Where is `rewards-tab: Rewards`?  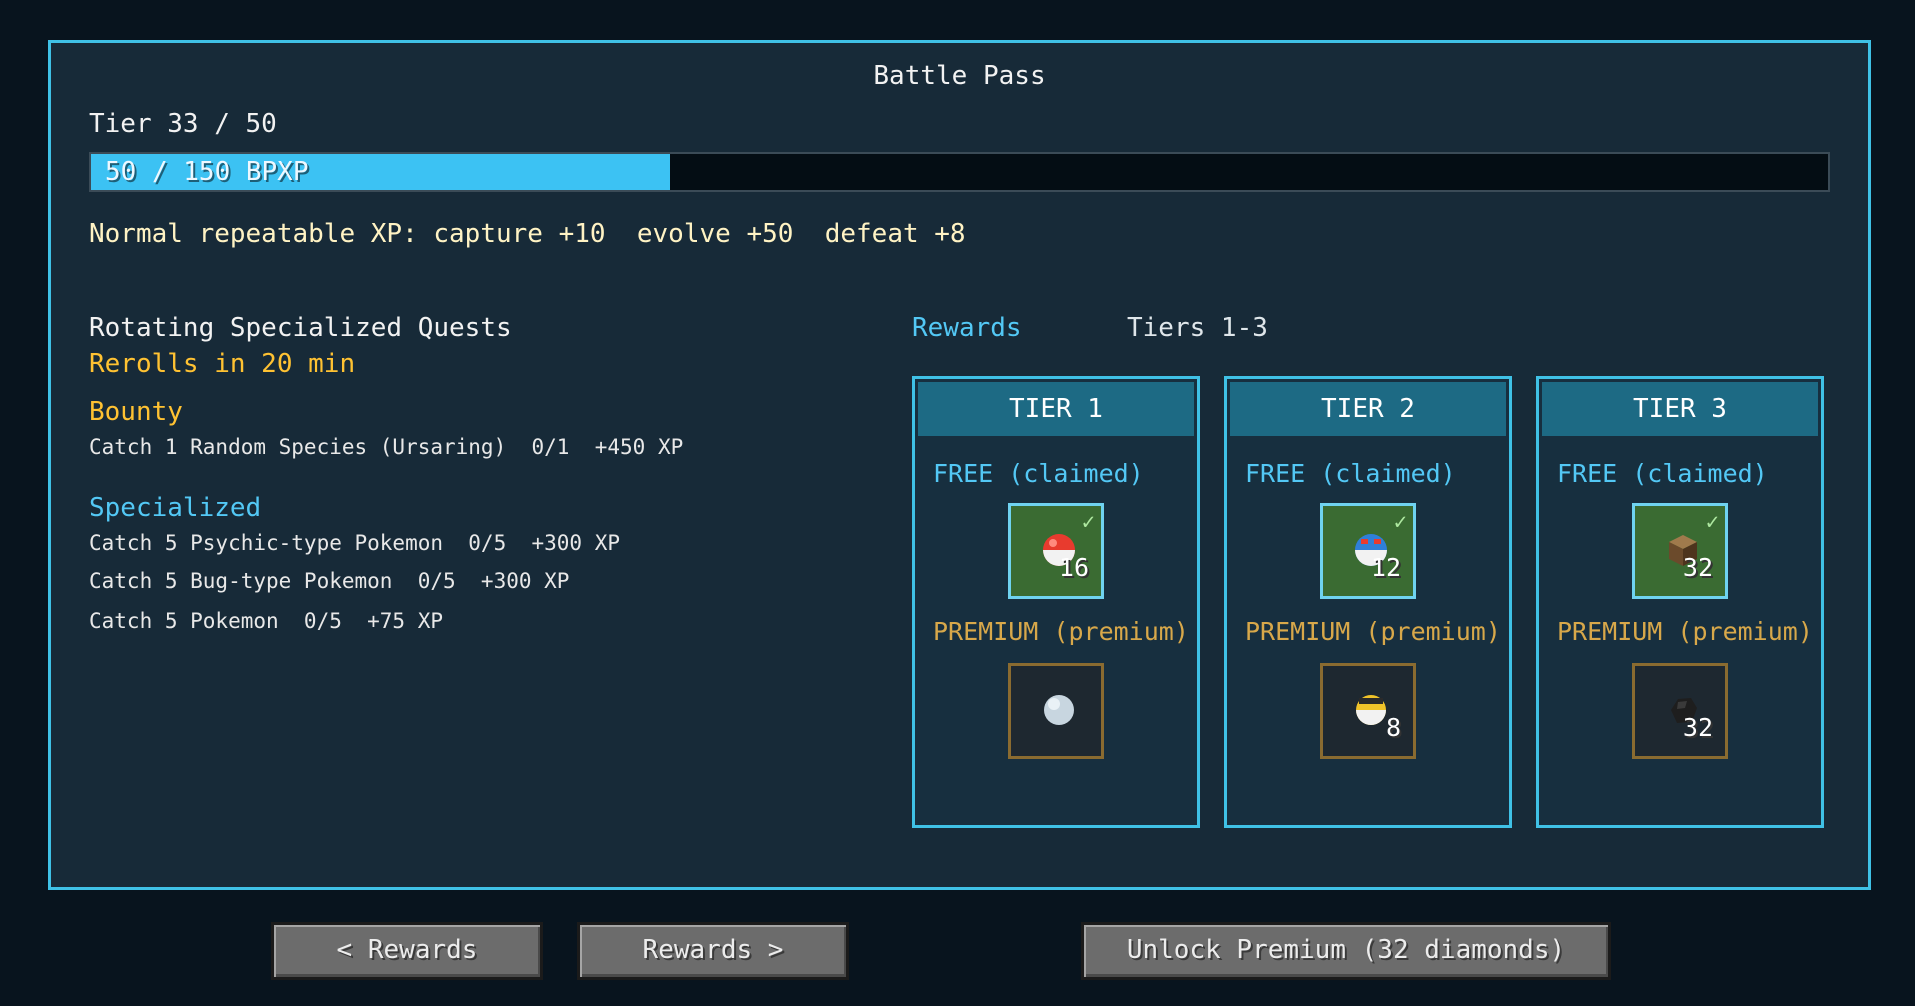 rewards-tab: Rewards is located at coordinates (967, 328).